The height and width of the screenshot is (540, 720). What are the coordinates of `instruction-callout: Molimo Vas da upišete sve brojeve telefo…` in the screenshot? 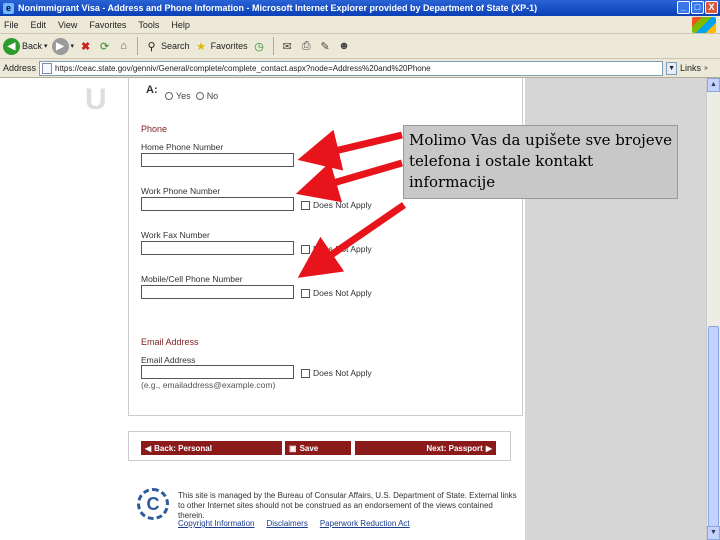 It's located at (540, 162).